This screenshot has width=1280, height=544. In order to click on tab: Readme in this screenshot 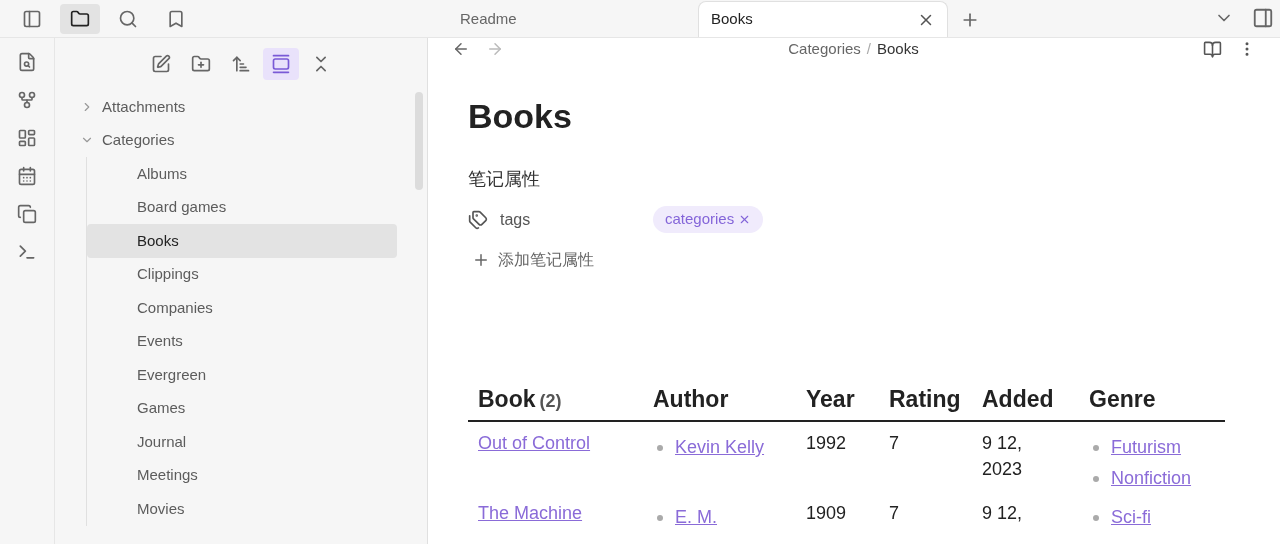, I will do `click(563, 19)`.